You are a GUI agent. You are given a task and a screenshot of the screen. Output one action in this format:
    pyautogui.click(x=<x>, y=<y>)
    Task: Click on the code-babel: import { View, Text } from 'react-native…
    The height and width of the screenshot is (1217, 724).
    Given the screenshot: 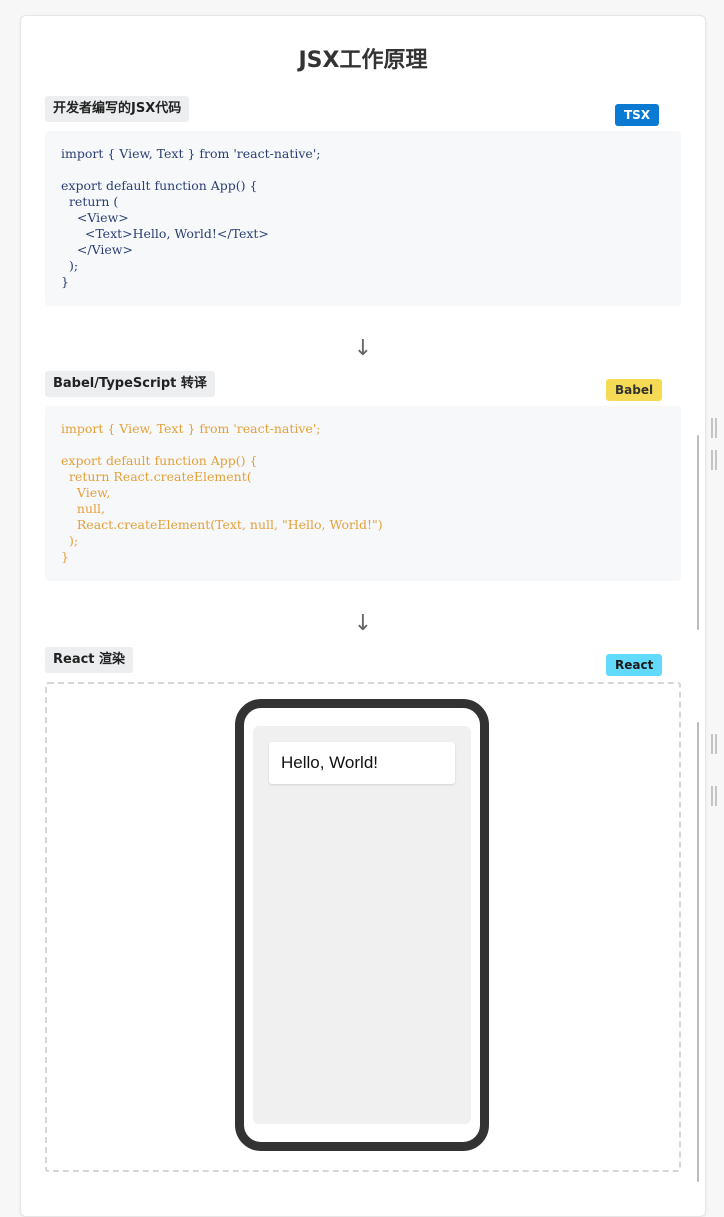 What is the action you would take?
    pyautogui.click(x=222, y=492)
    